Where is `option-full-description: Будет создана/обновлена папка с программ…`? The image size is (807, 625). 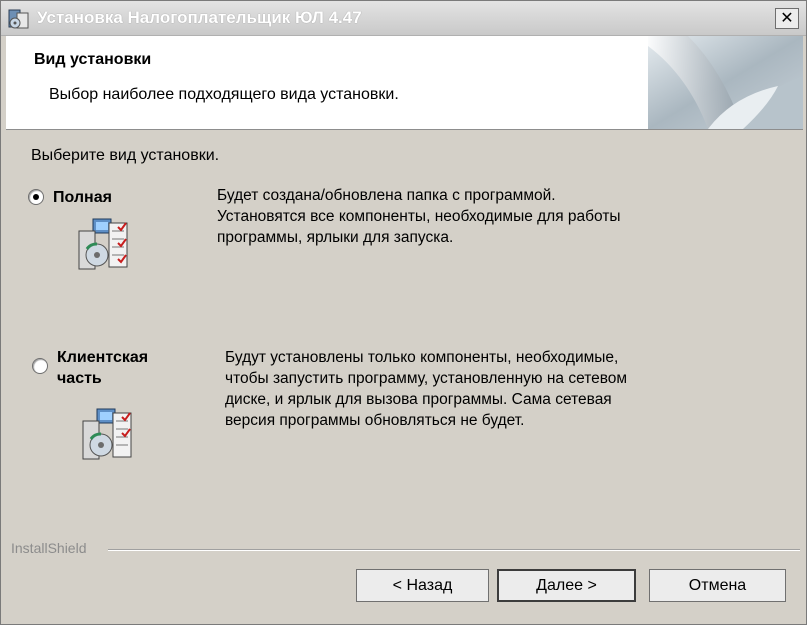
option-full-description: Будет создана/обновлена папка с программ… is located at coordinates (419, 216).